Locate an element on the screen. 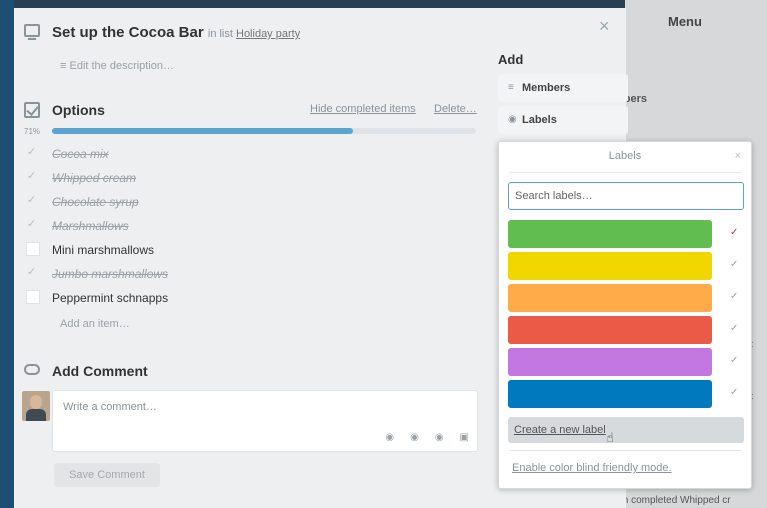 The height and width of the screenshot is (508, 767). checklist-item: Marshmallows is located at coordinates (254, 226).